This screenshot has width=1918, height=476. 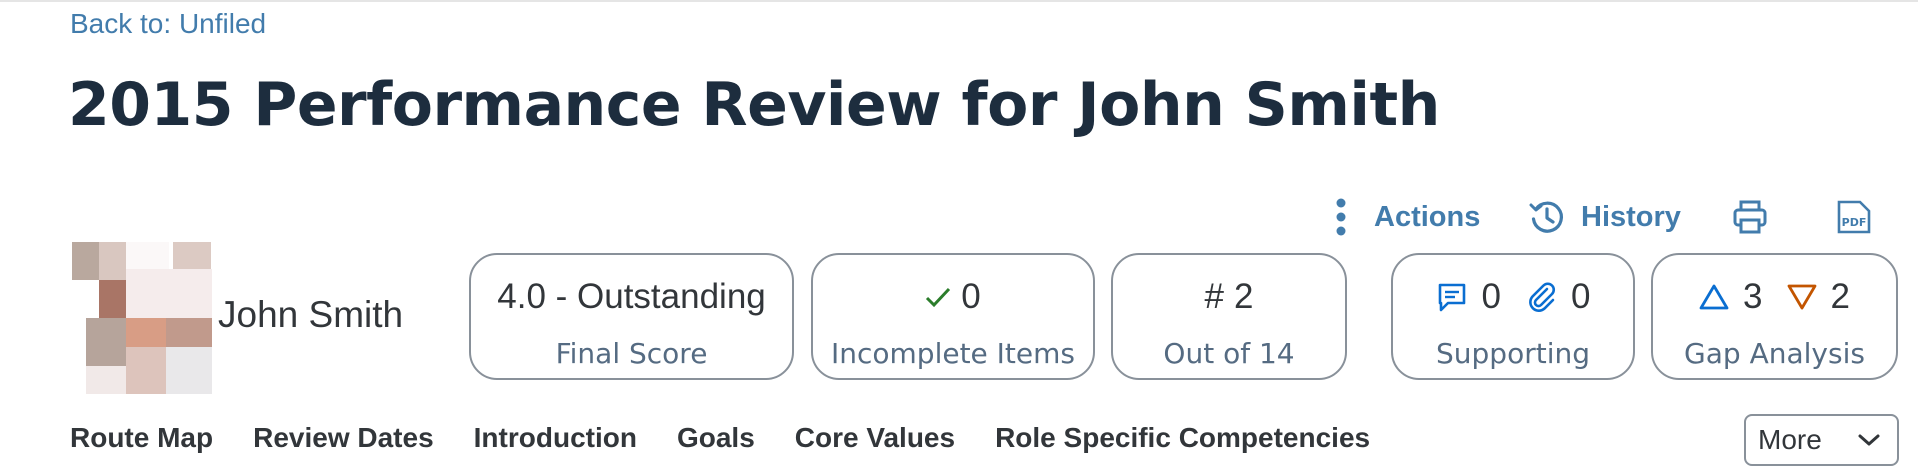 I want to click on more-label: More, so click(x=1790, y=439).